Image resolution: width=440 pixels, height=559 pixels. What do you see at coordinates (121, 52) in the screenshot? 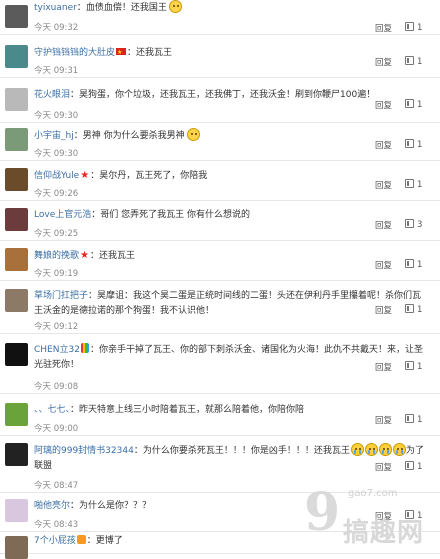
I see `flag-icon` at bounding box center [121, 52].